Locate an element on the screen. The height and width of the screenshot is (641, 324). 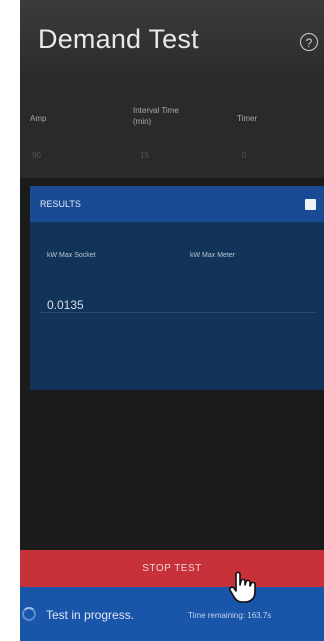
timer-value: 0 is located at coordinates (244, 155).